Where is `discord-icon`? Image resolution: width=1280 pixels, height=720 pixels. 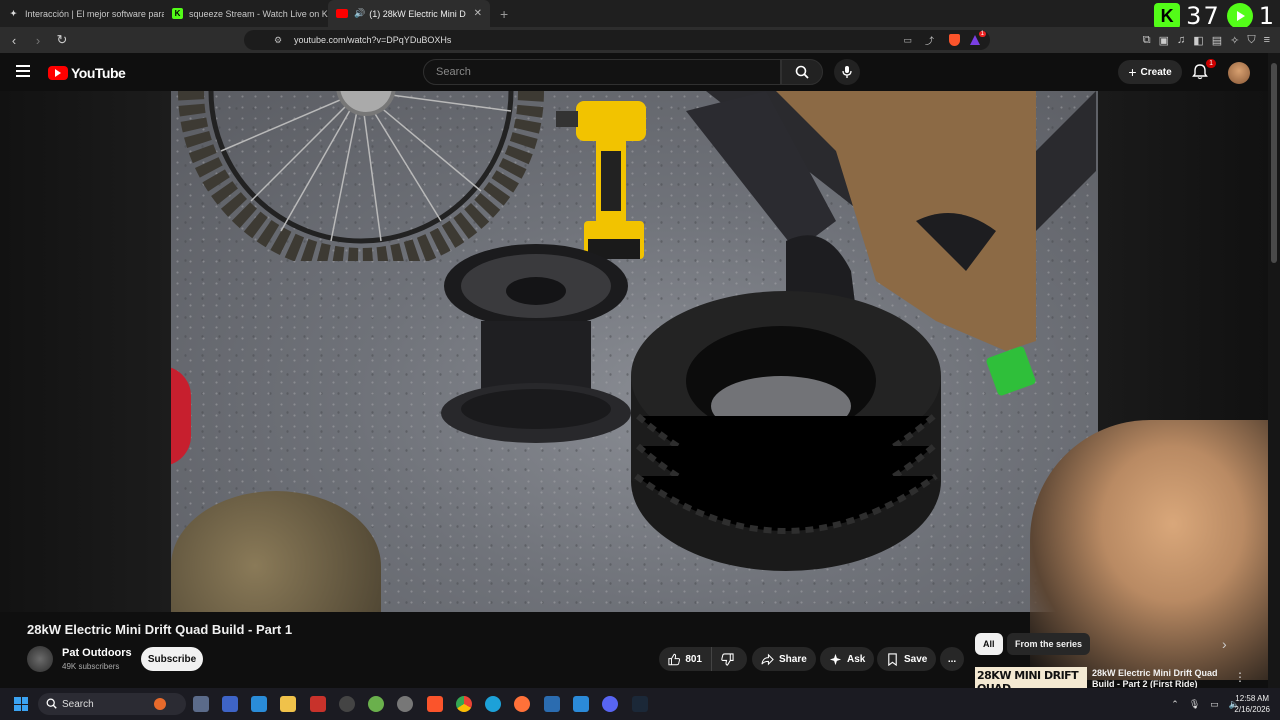
discord-icon is located at coordinates (610, 704).